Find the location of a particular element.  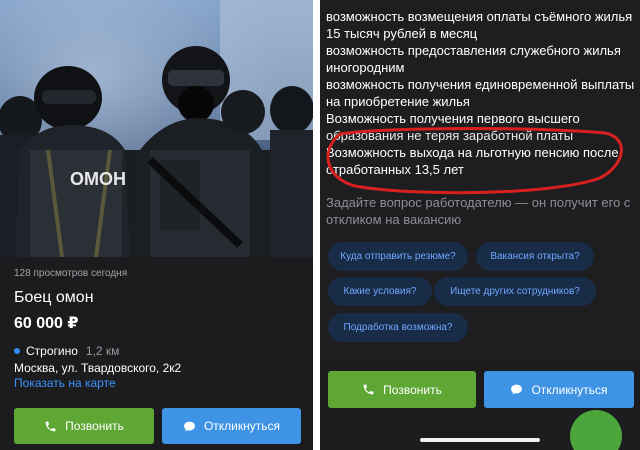

metro-info: Строгино 1,2 км is located at coordinates (66, 351).